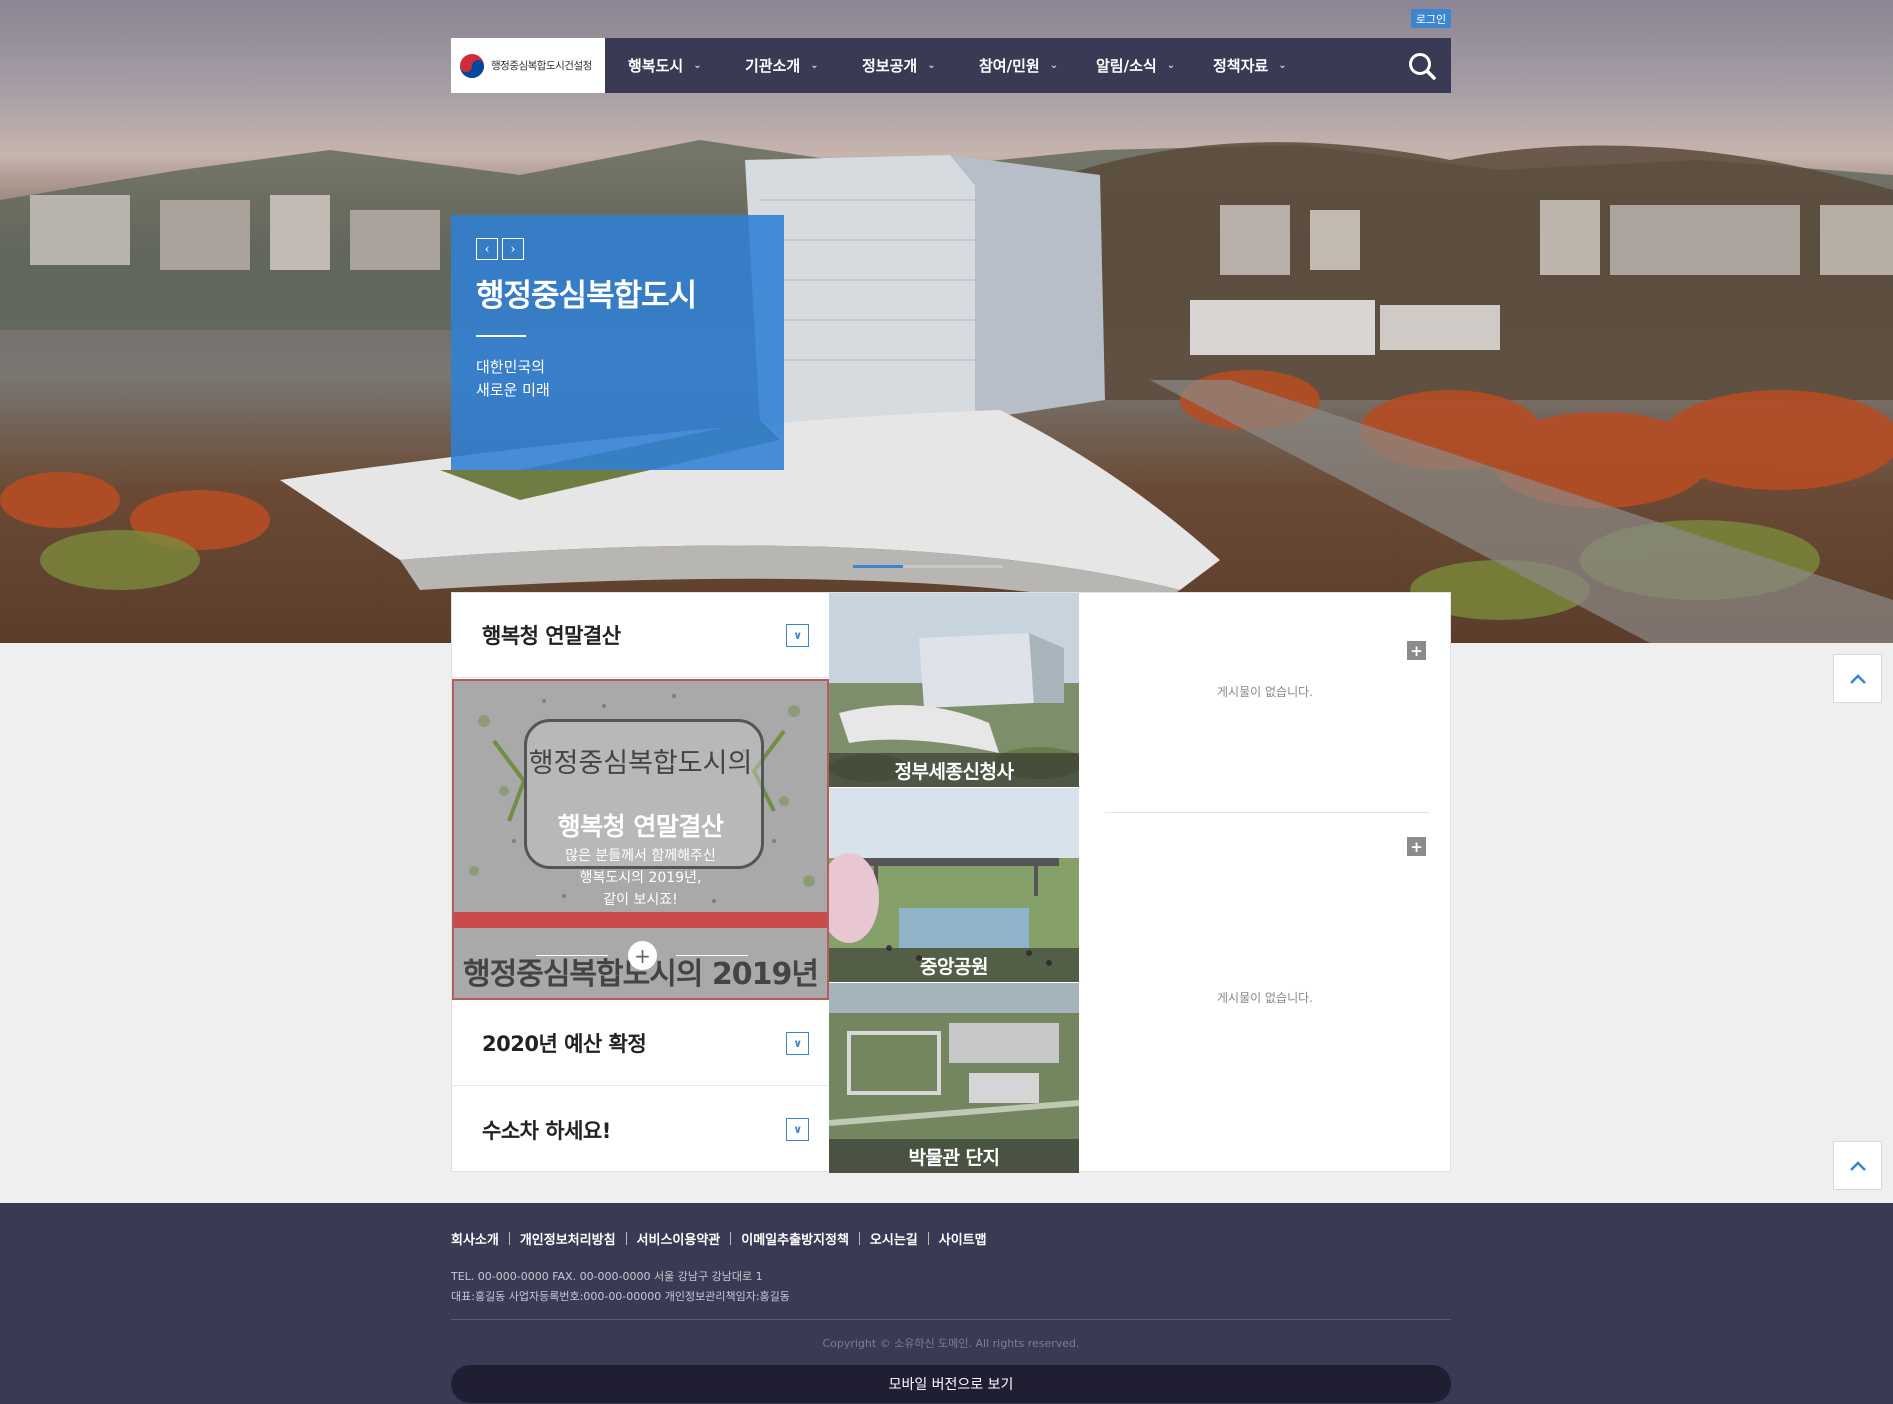 The width and height of the screenshot is (1893, 1404). What do you see at coordinates (475, 1238) in the screenshot?
I see `footer-link-about: 회사소개` at bounding box center [475, 1238].